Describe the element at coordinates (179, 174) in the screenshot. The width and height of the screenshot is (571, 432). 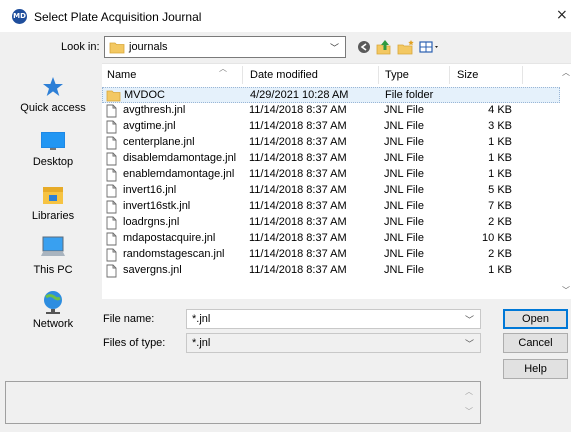
I see `file-name: enablemdamontage.jnl` at that location.